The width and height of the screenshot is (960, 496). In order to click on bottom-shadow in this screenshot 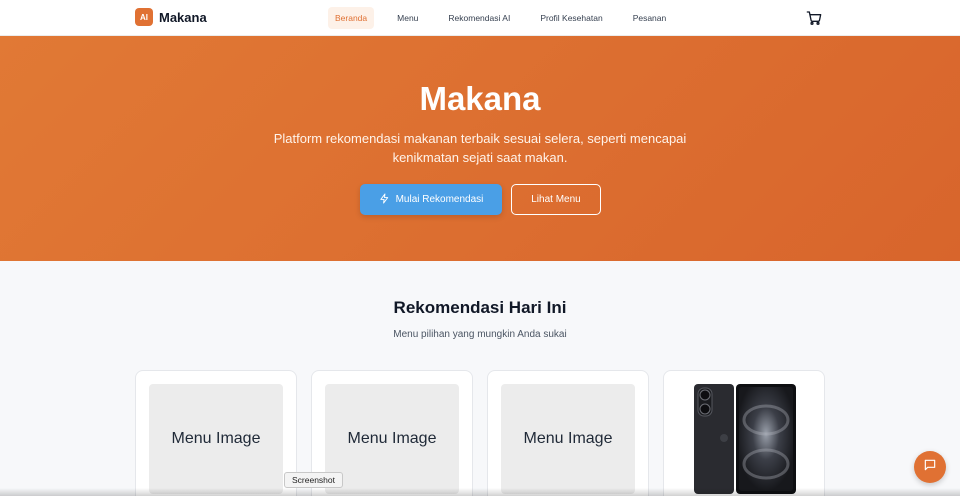, I will do `click(480, 492)`.